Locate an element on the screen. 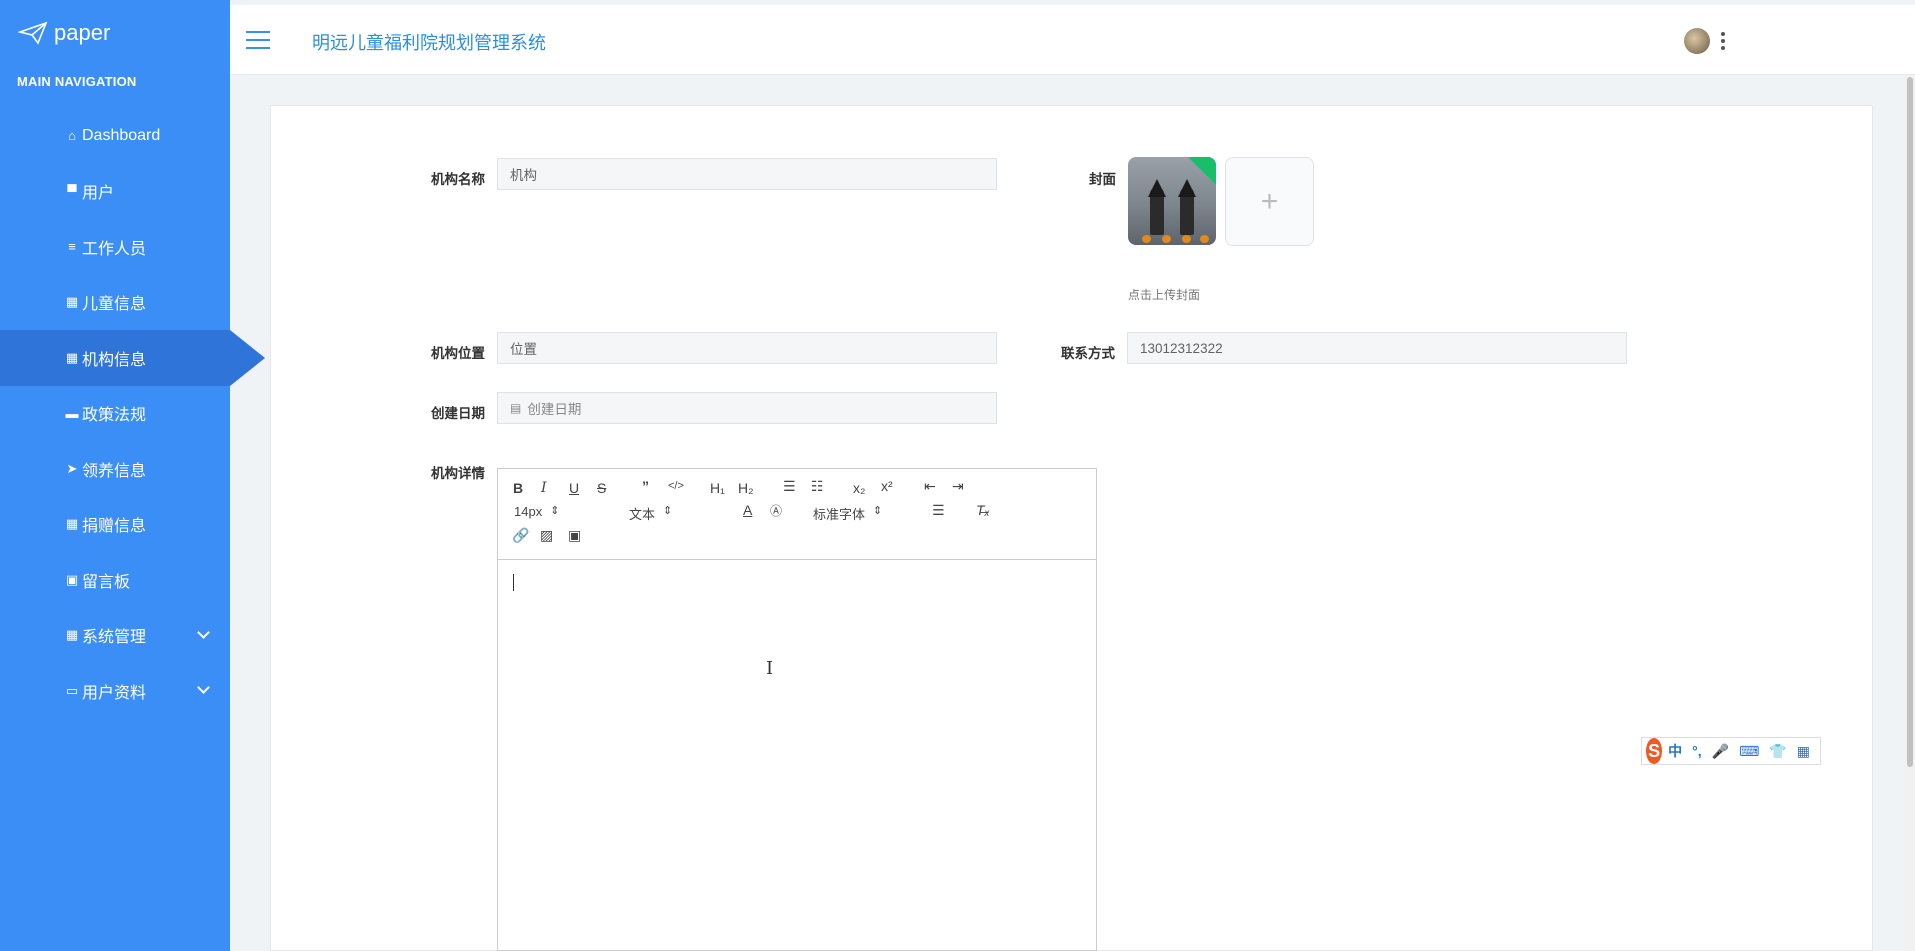  sidebar-item-adoption: ➤ 领养信息 is located at coordinates (115, 469).